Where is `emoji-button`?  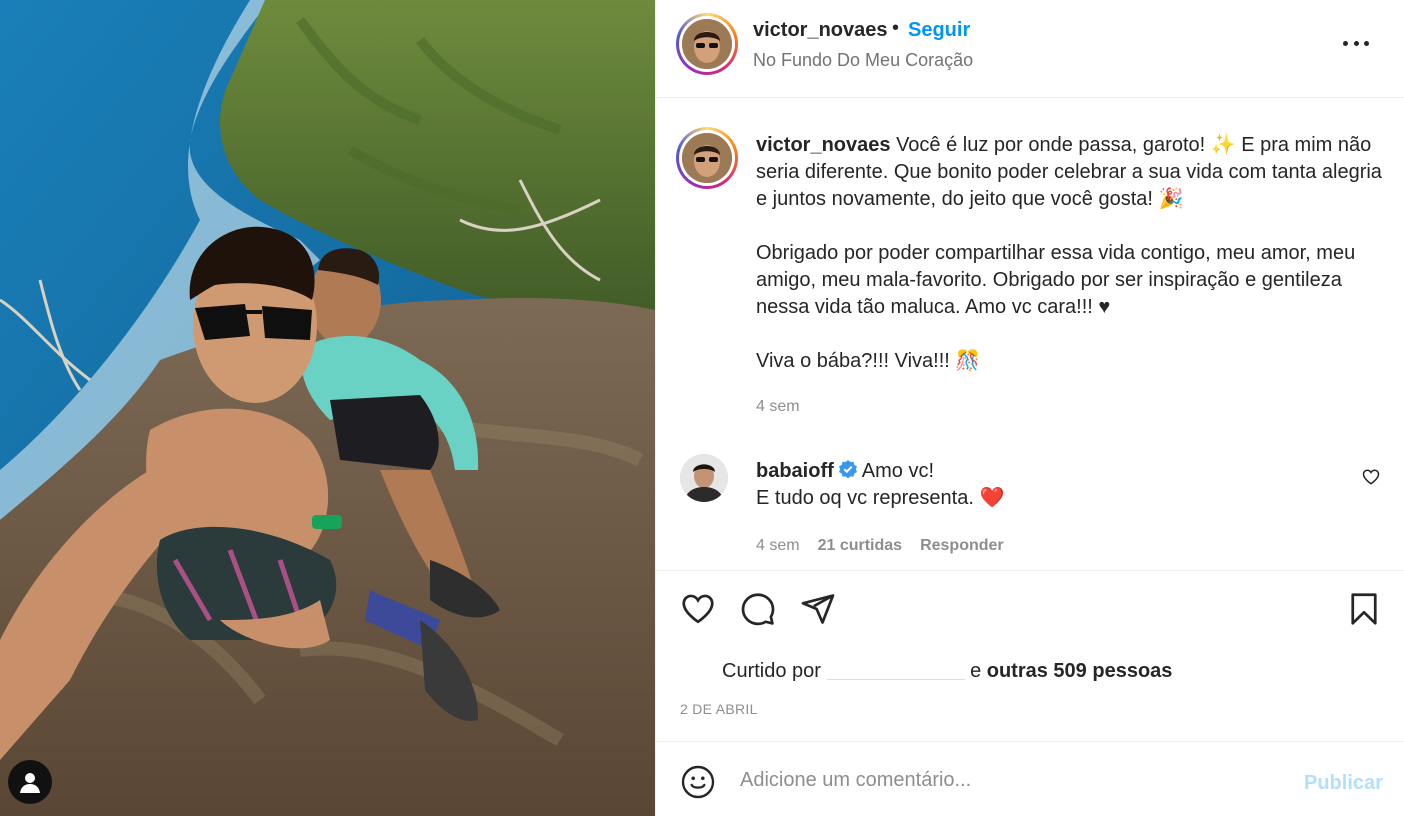
emoji-button is located at coordinates (698, 784).